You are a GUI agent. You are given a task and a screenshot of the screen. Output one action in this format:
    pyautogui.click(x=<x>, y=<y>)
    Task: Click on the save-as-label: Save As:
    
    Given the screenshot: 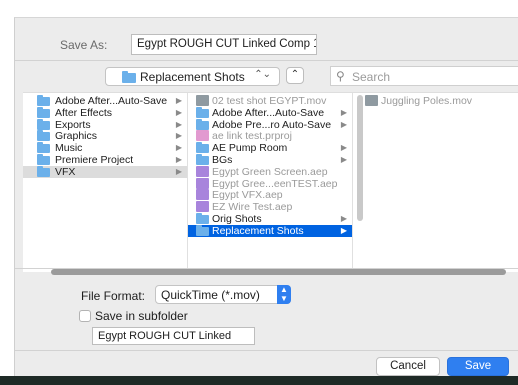 What is the action you would take?
    pyautogui.click(x=84, y=45)
    